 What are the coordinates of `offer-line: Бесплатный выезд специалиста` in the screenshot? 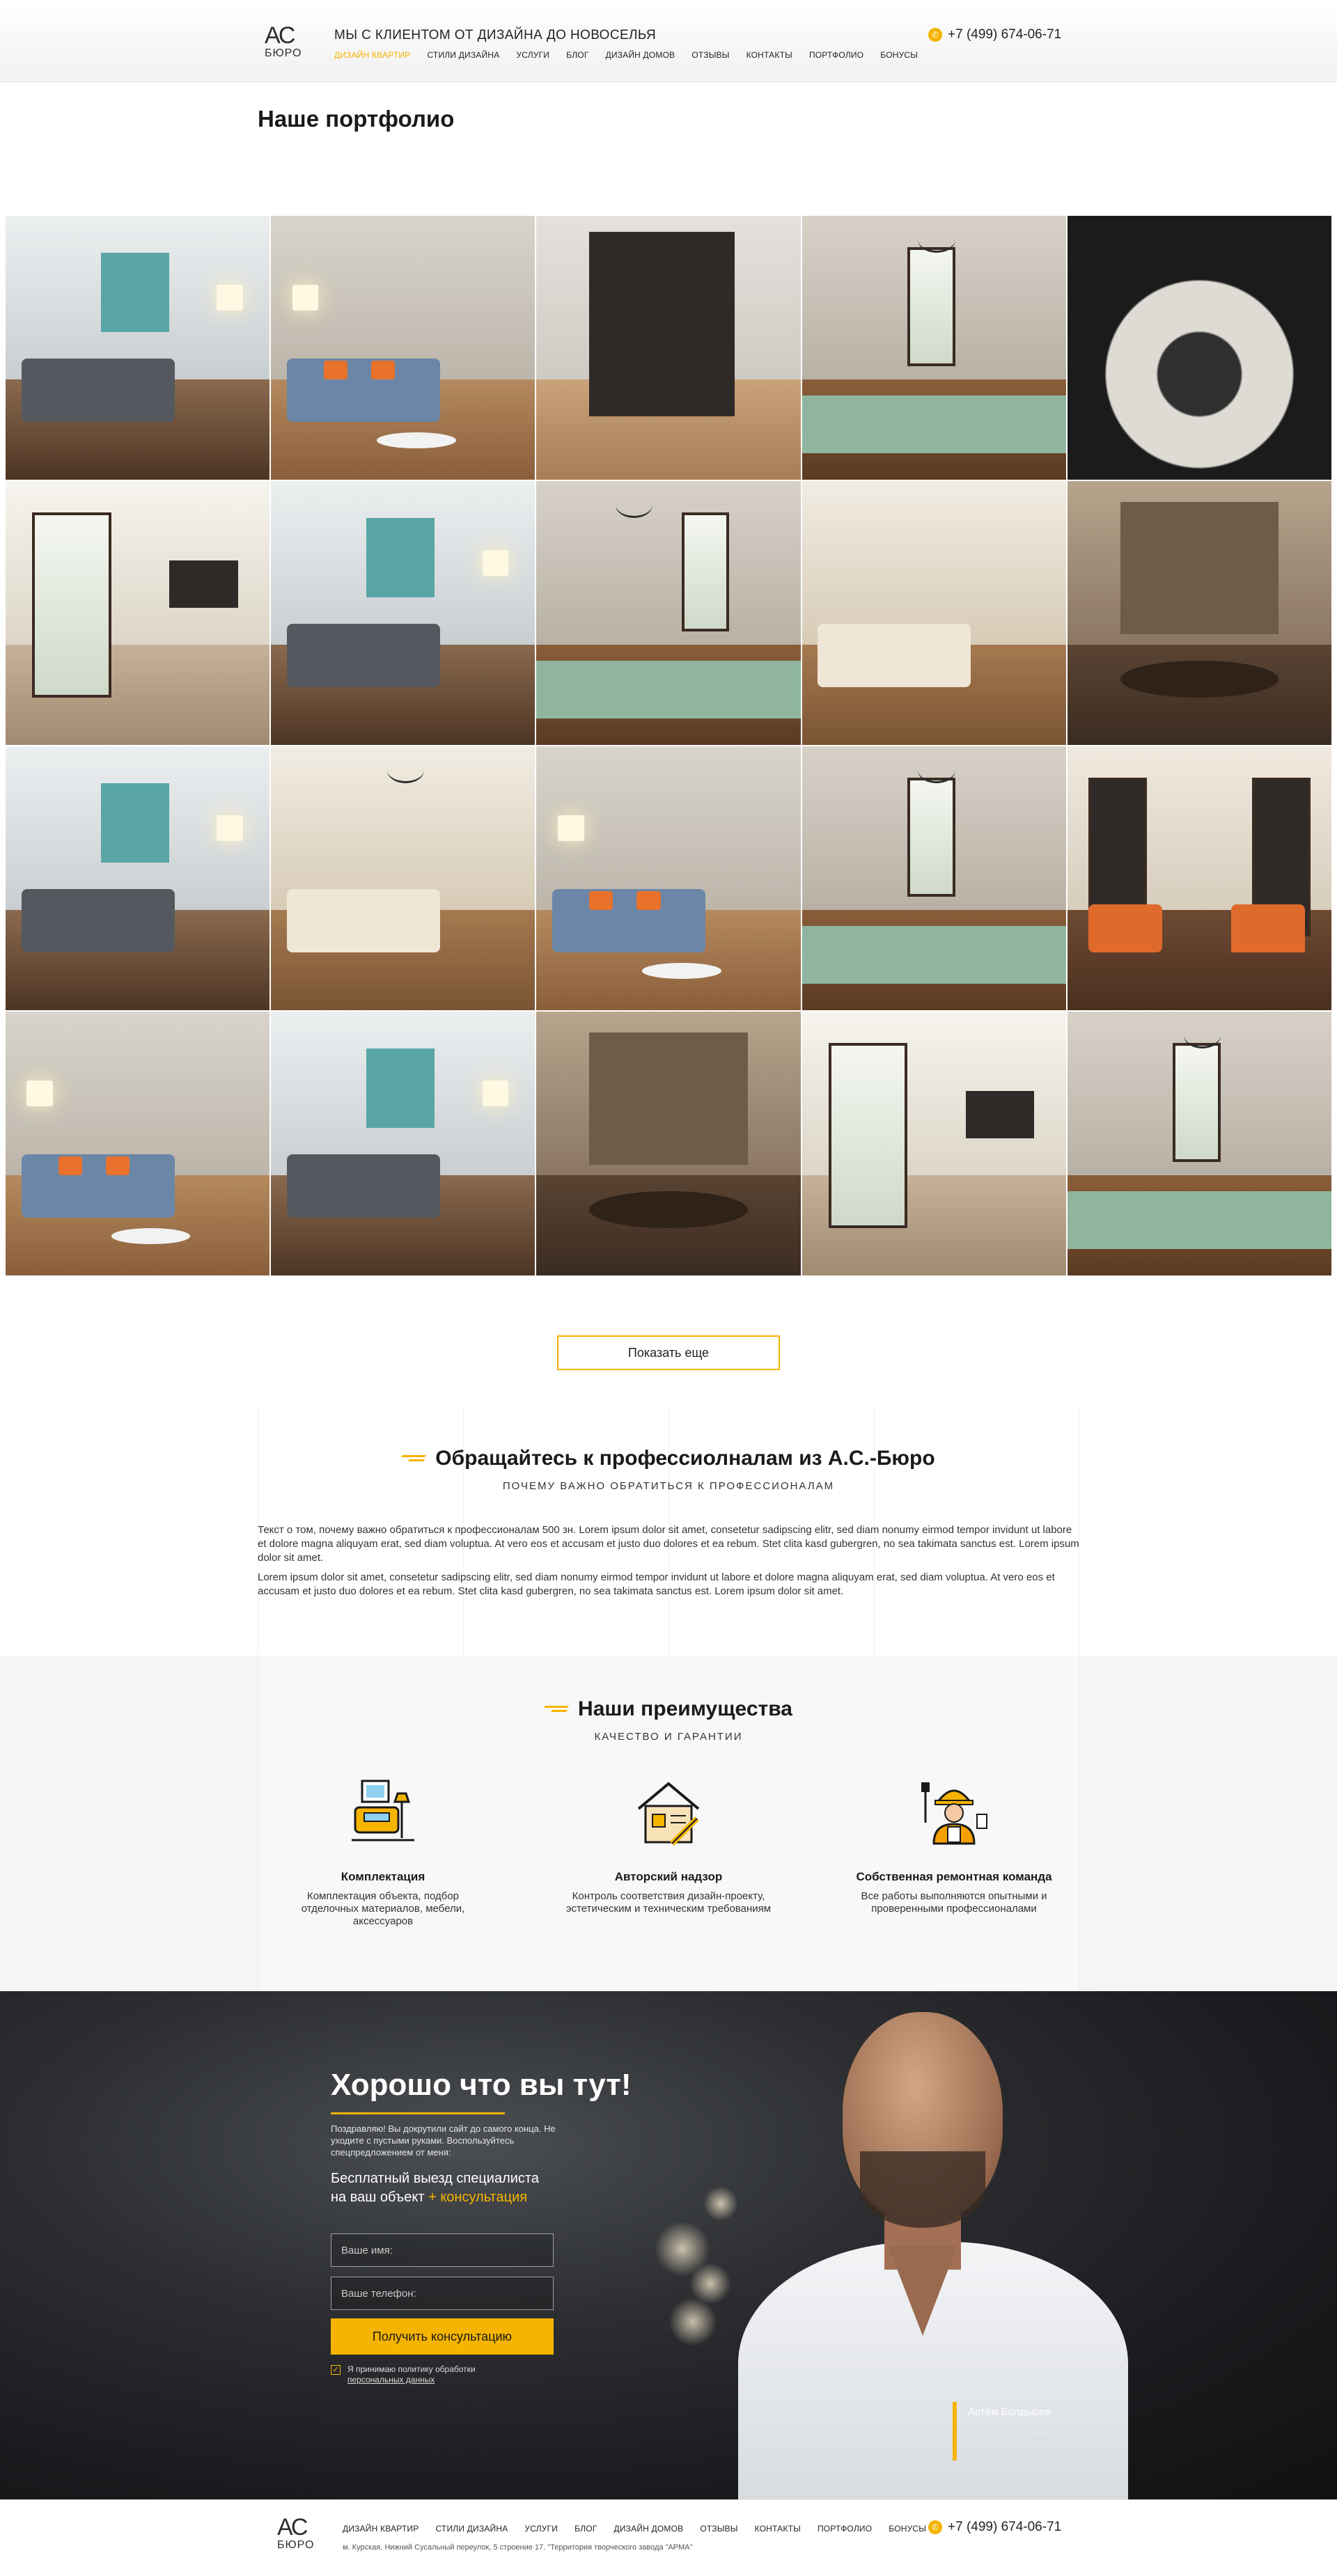 It's located at (435, 2178).